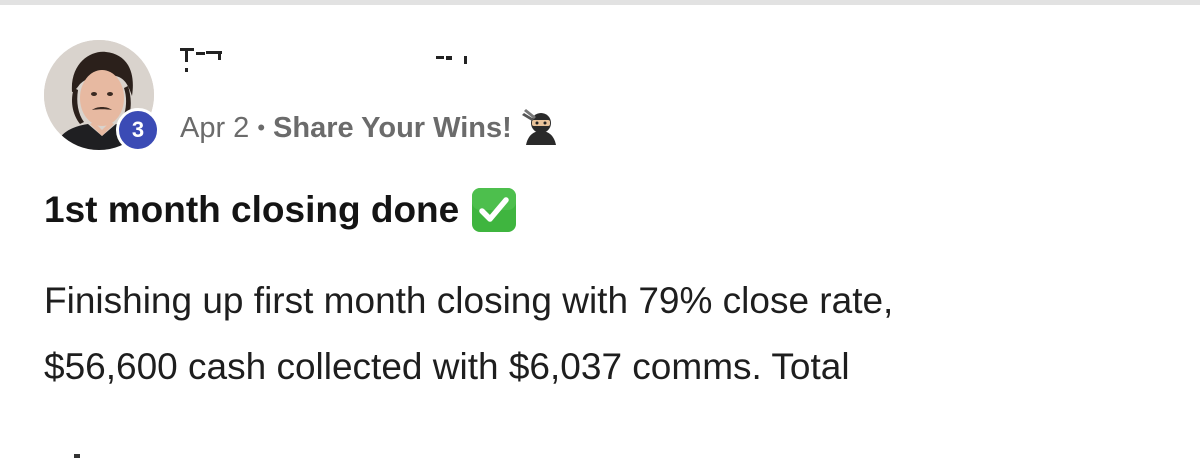 The width and height of the screenshot is (1200, 461). I want to click on post-meta: Apr 2 • Share Your Wins!, so click(370, 128).